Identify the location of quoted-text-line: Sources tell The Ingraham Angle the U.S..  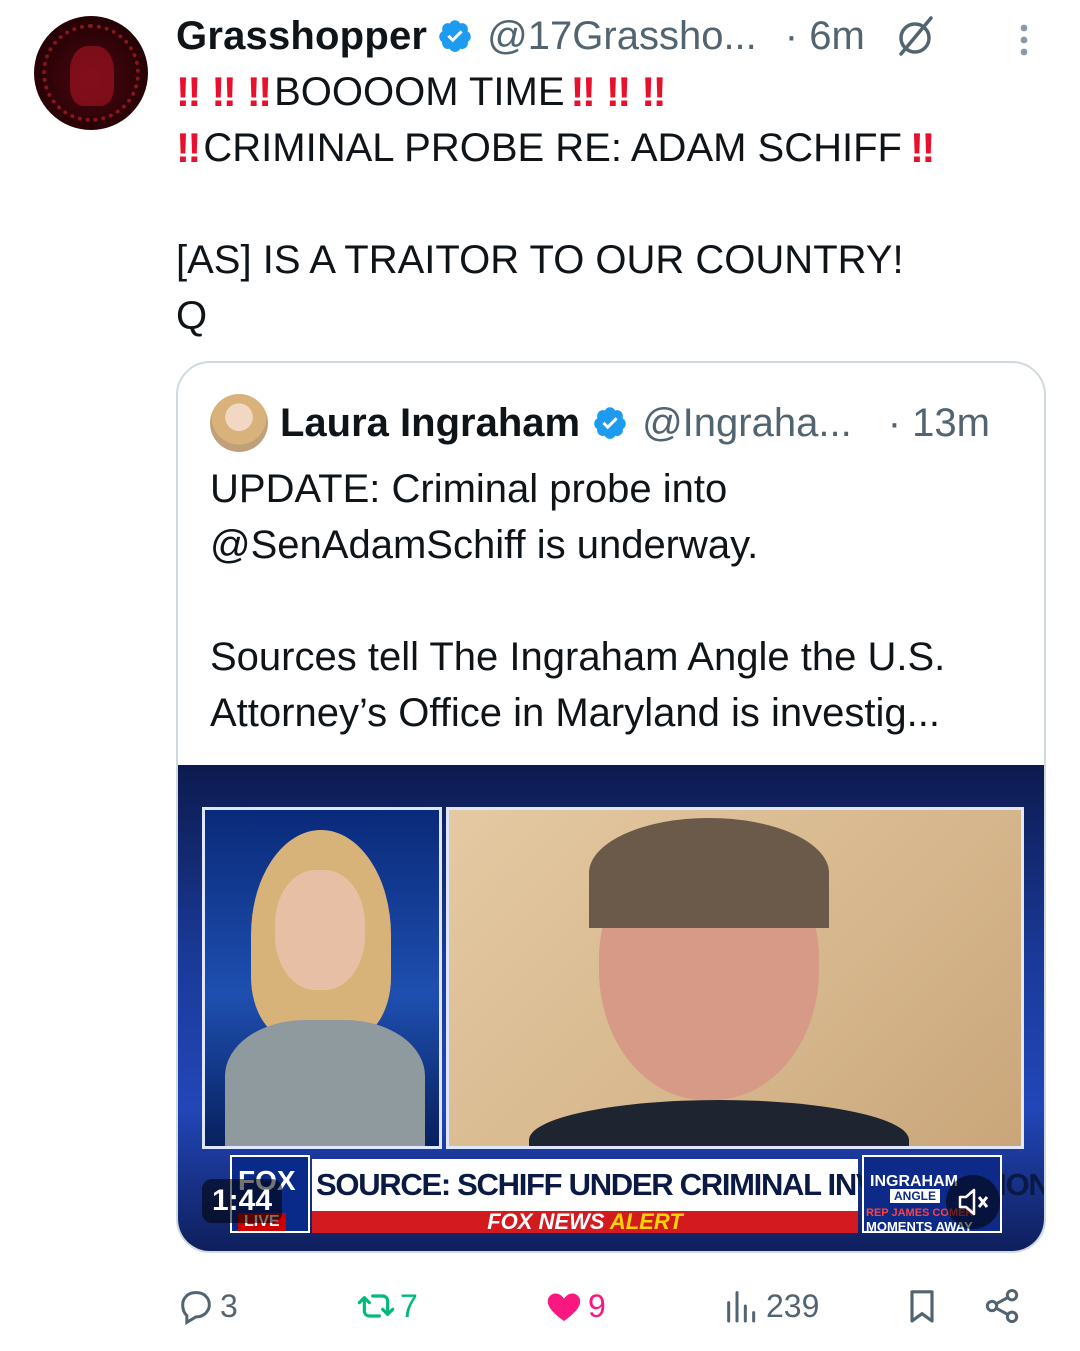
(578, 657).